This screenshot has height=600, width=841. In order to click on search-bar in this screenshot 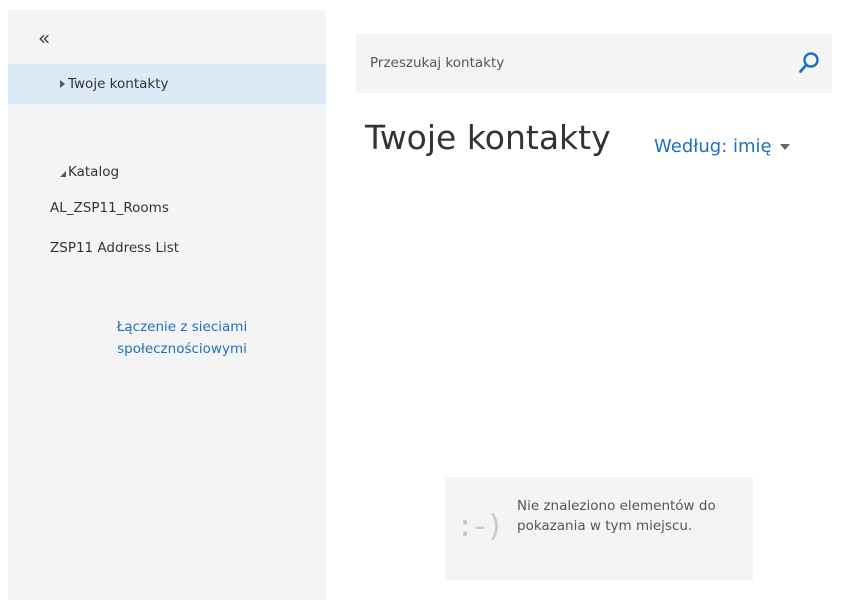, I will do `click(594, 63)`.